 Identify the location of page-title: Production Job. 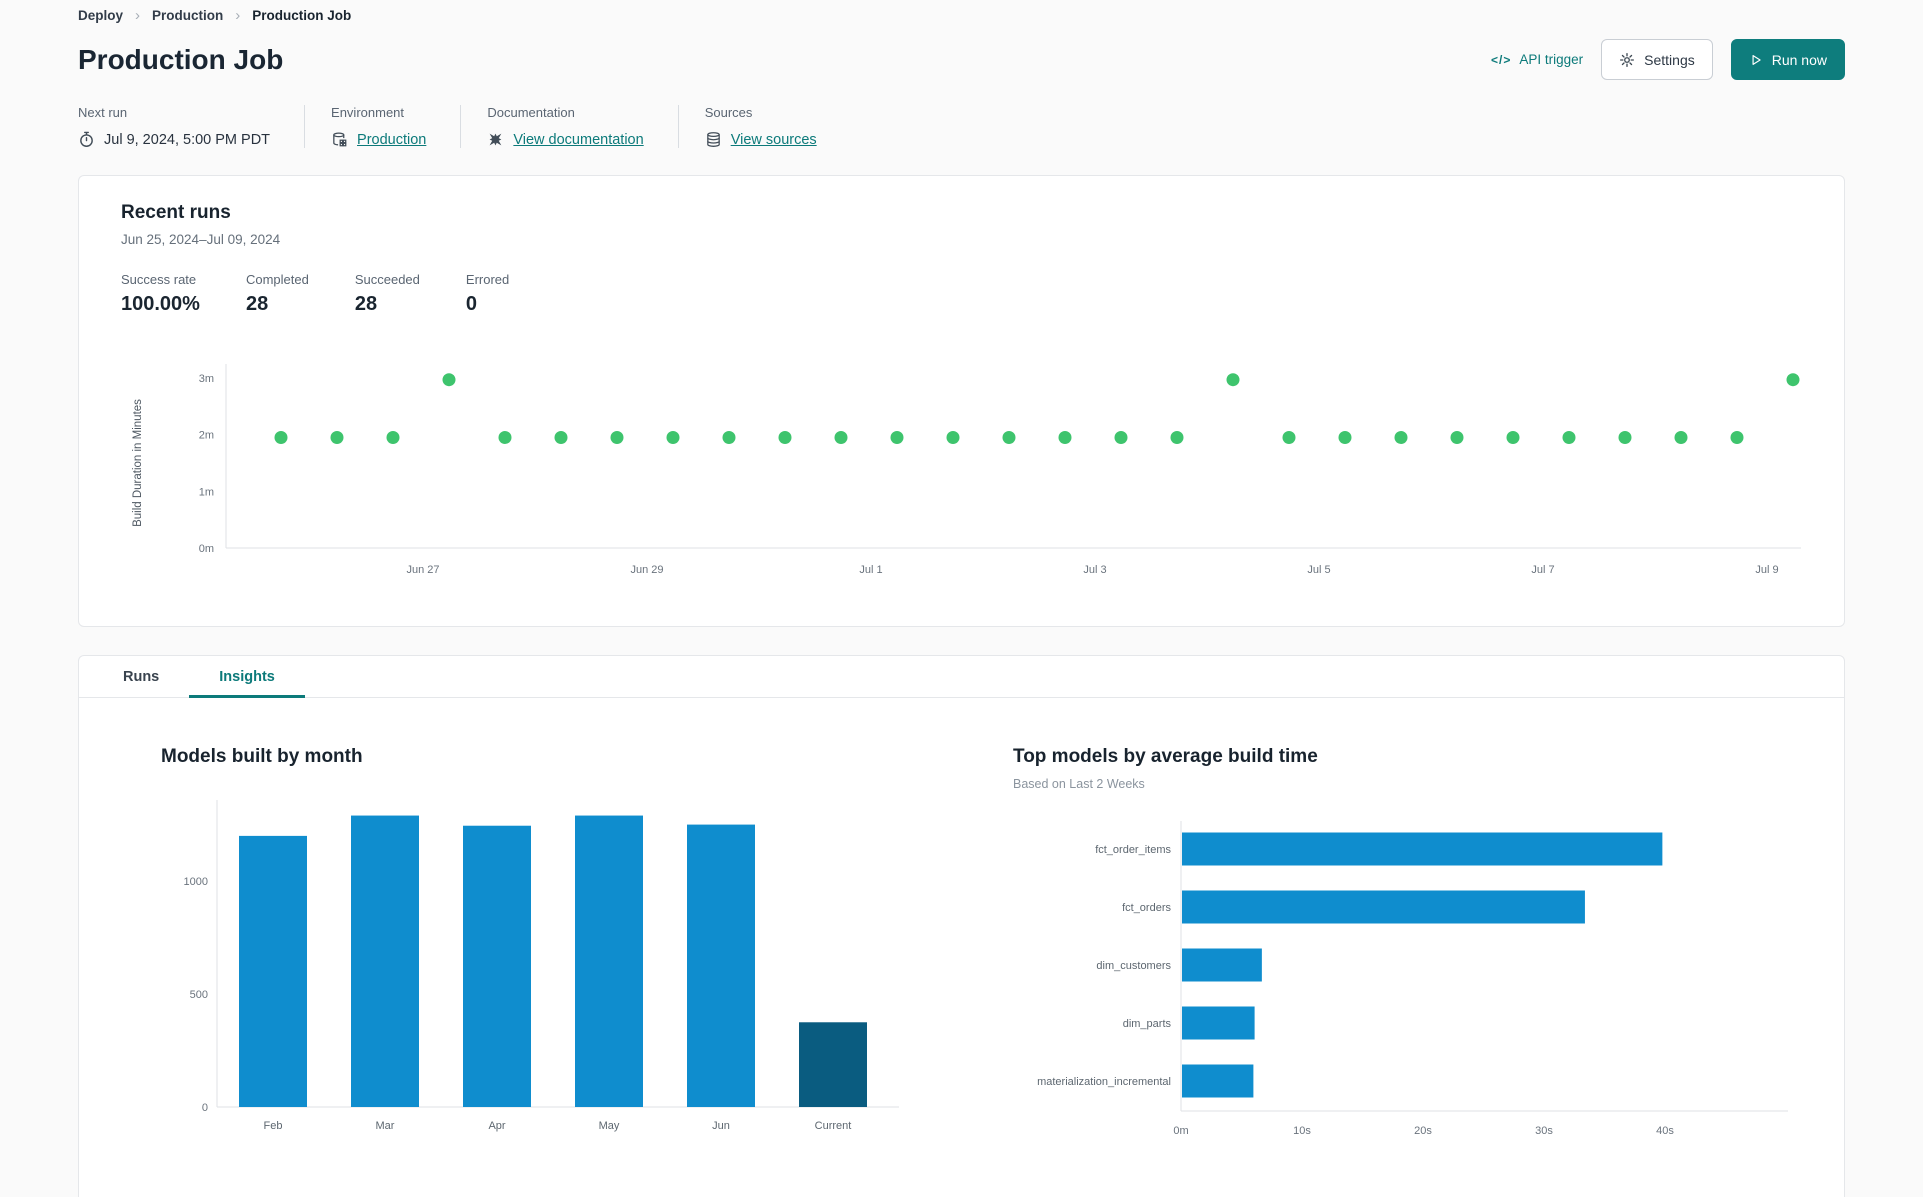
(181, 59).